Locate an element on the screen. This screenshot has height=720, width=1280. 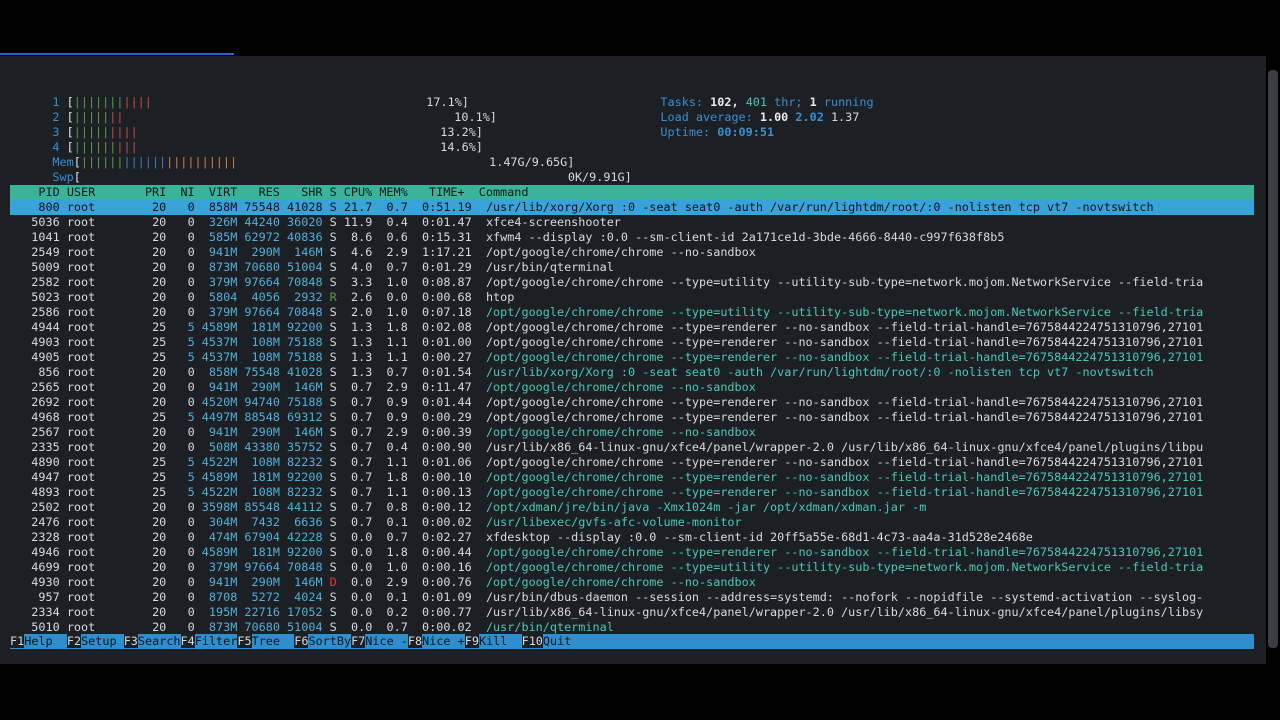
fkey-f4: F4 is located at coordinates (187, 641).